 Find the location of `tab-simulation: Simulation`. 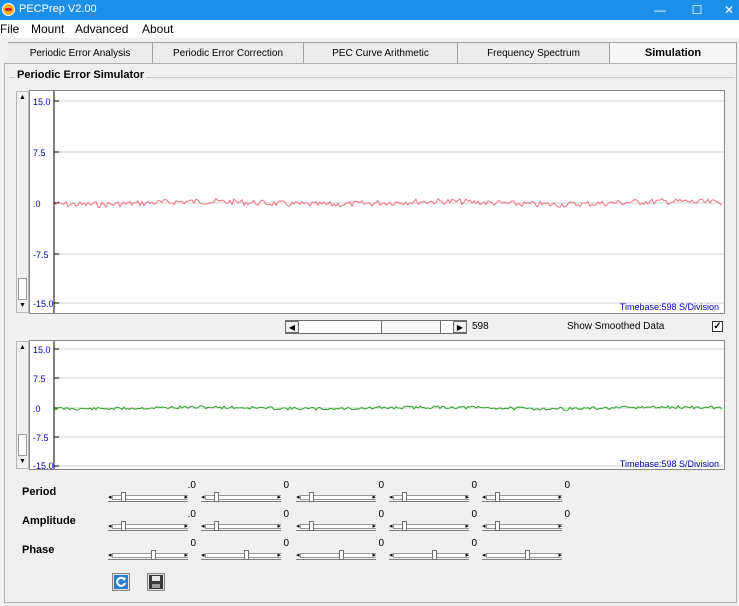

tab-simulation: Simulation is located at coordinates (673, 52).